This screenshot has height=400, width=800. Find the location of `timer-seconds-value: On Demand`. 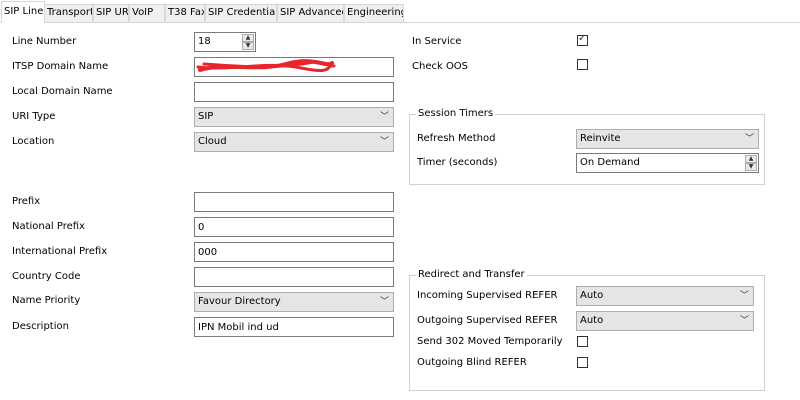

timer-seconds-value: On Demand is located at coordinates (610, 162).